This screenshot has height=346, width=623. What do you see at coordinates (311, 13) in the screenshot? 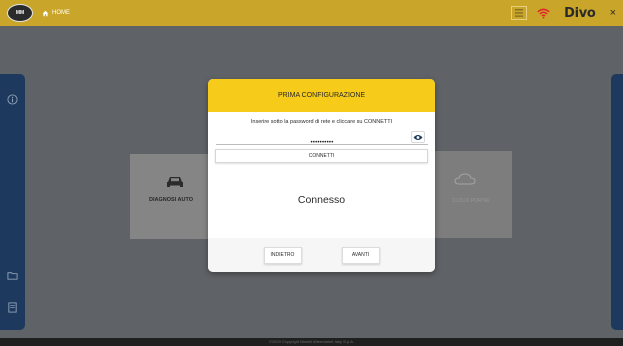
I see `top-bar: MM HOME Divo ×` at bounding box center [311, 13].